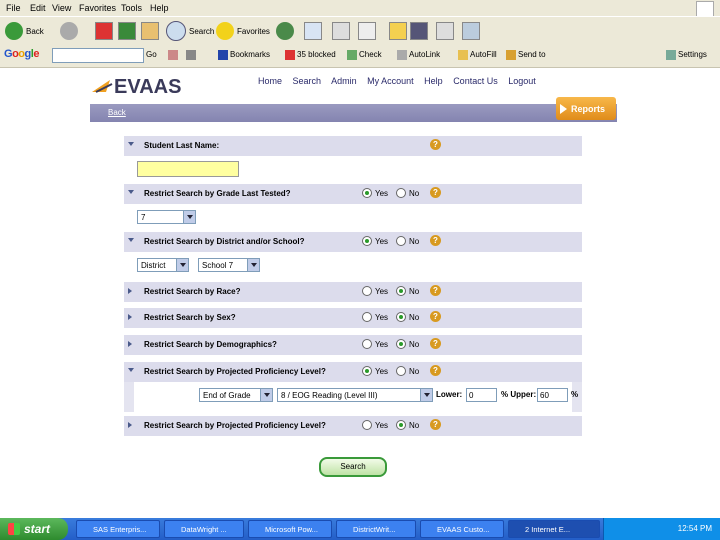 This screenshot has height=540, width=720. I want to click on lower-label: Lower:, so click(449, 394).